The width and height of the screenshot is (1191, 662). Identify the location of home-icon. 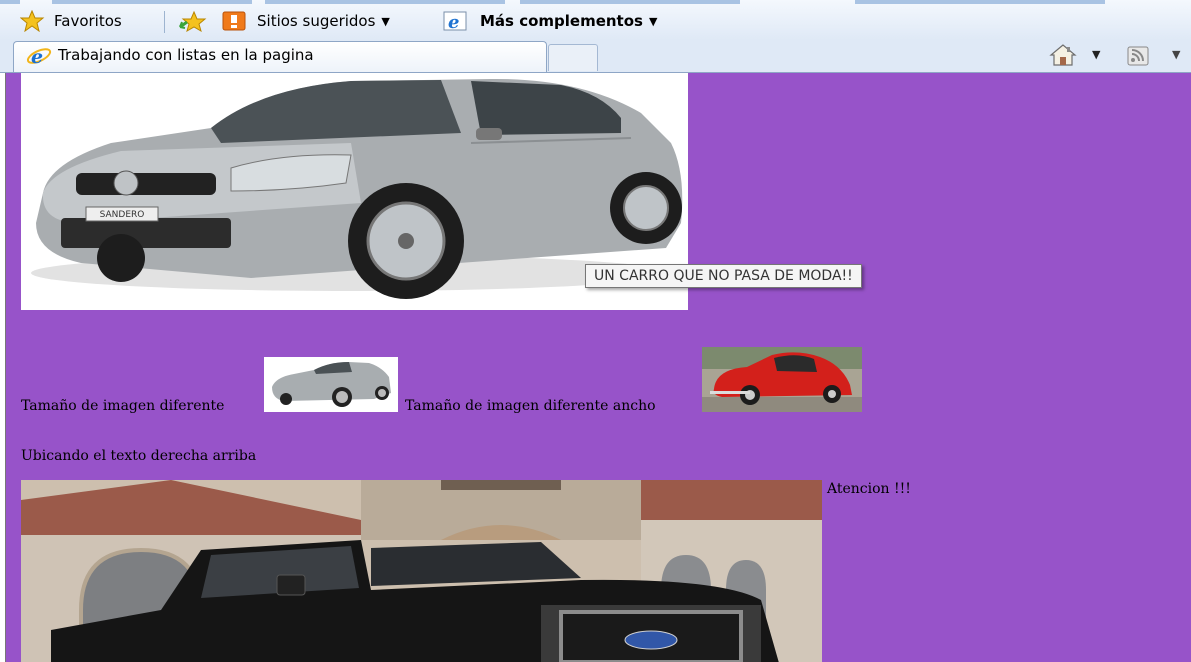
(1063, 55).